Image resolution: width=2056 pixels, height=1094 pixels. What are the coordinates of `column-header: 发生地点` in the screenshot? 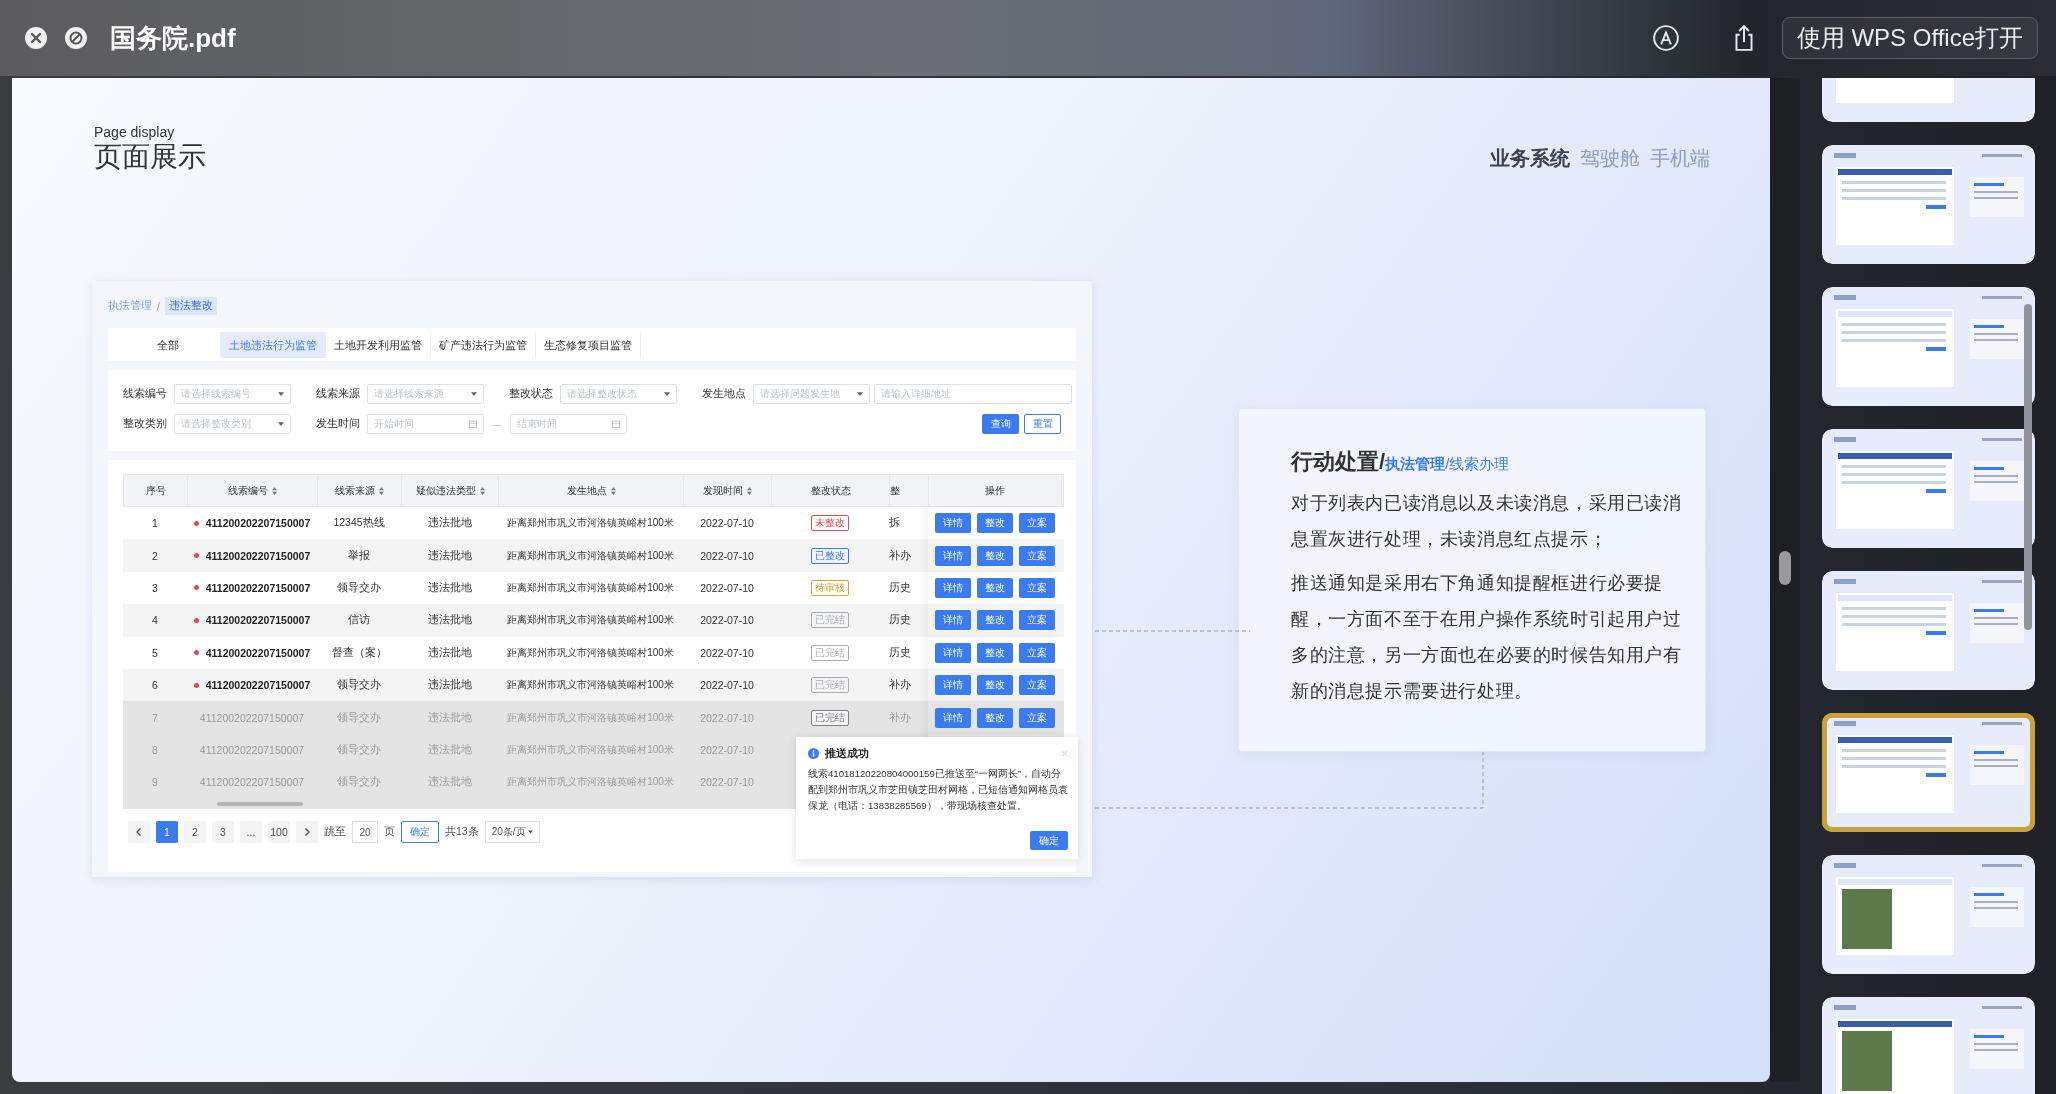 It's located at (591, 490).